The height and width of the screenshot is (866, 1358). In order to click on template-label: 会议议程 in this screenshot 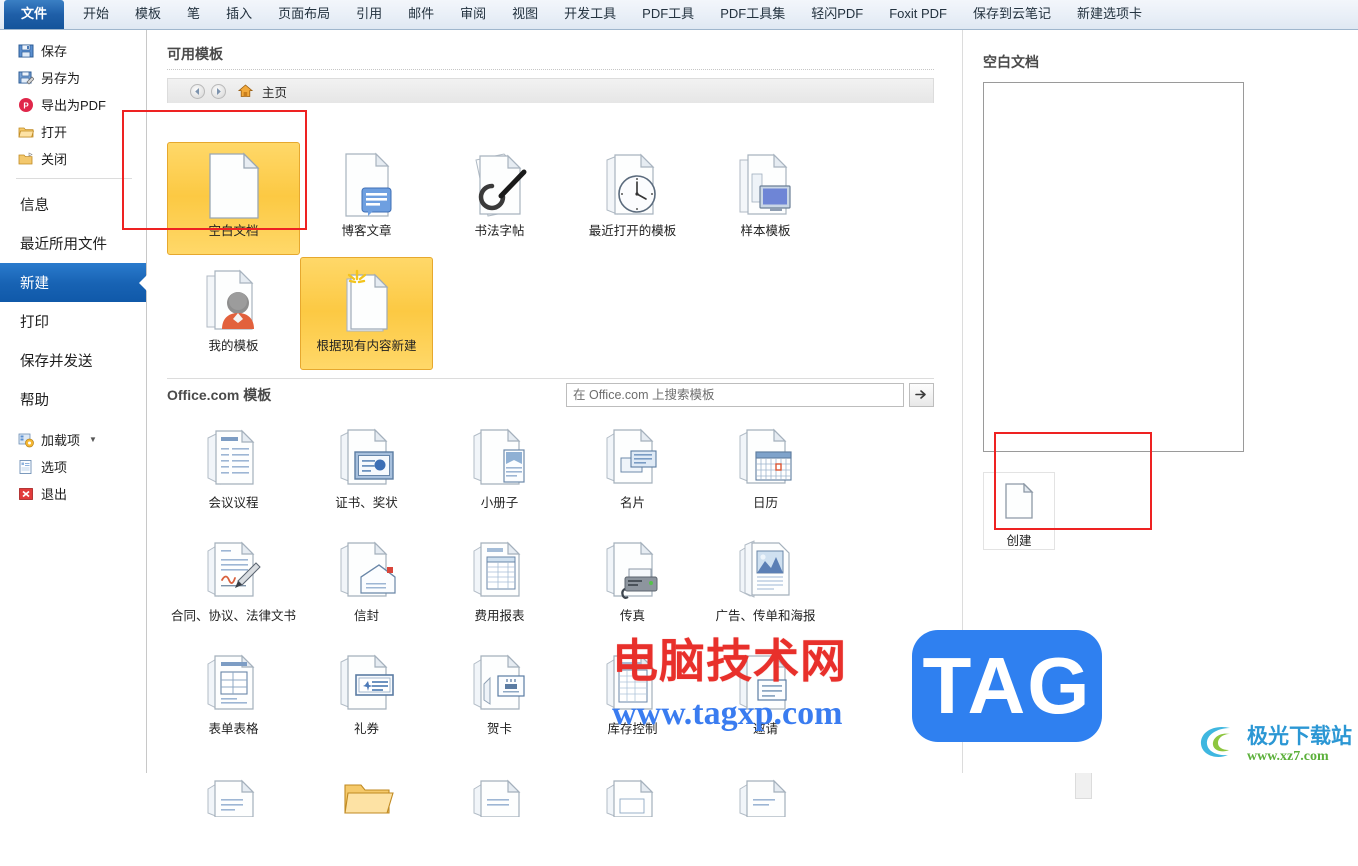, I will do `click(233, 503)`.